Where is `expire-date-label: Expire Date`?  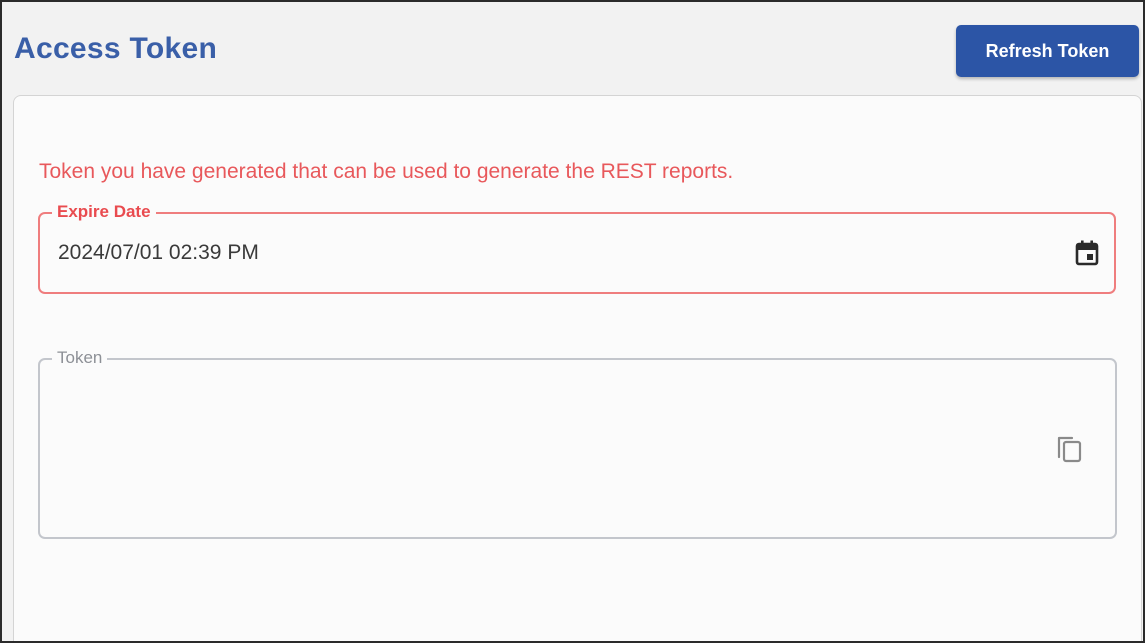 expire-date-label: Expire Date is located at coordinates (104, 212).